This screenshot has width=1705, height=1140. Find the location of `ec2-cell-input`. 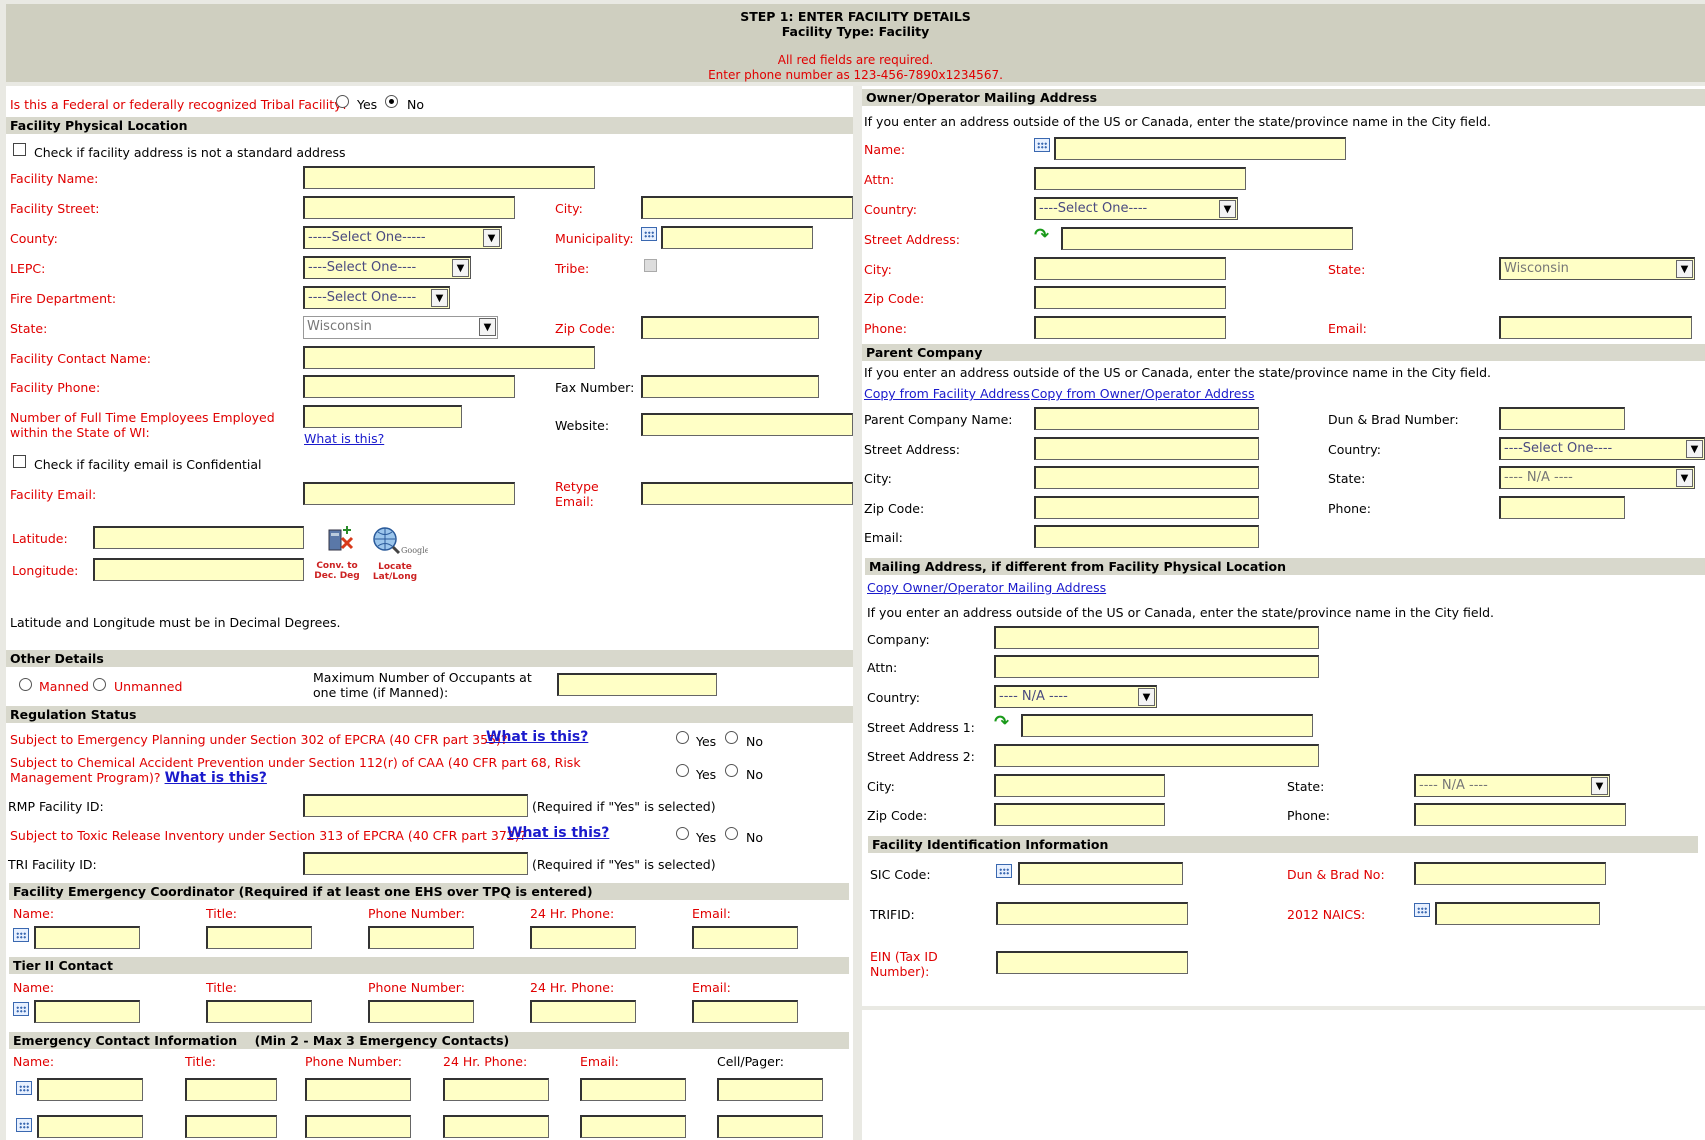

ec2-cell-input is located at coordinates (770, 1126).